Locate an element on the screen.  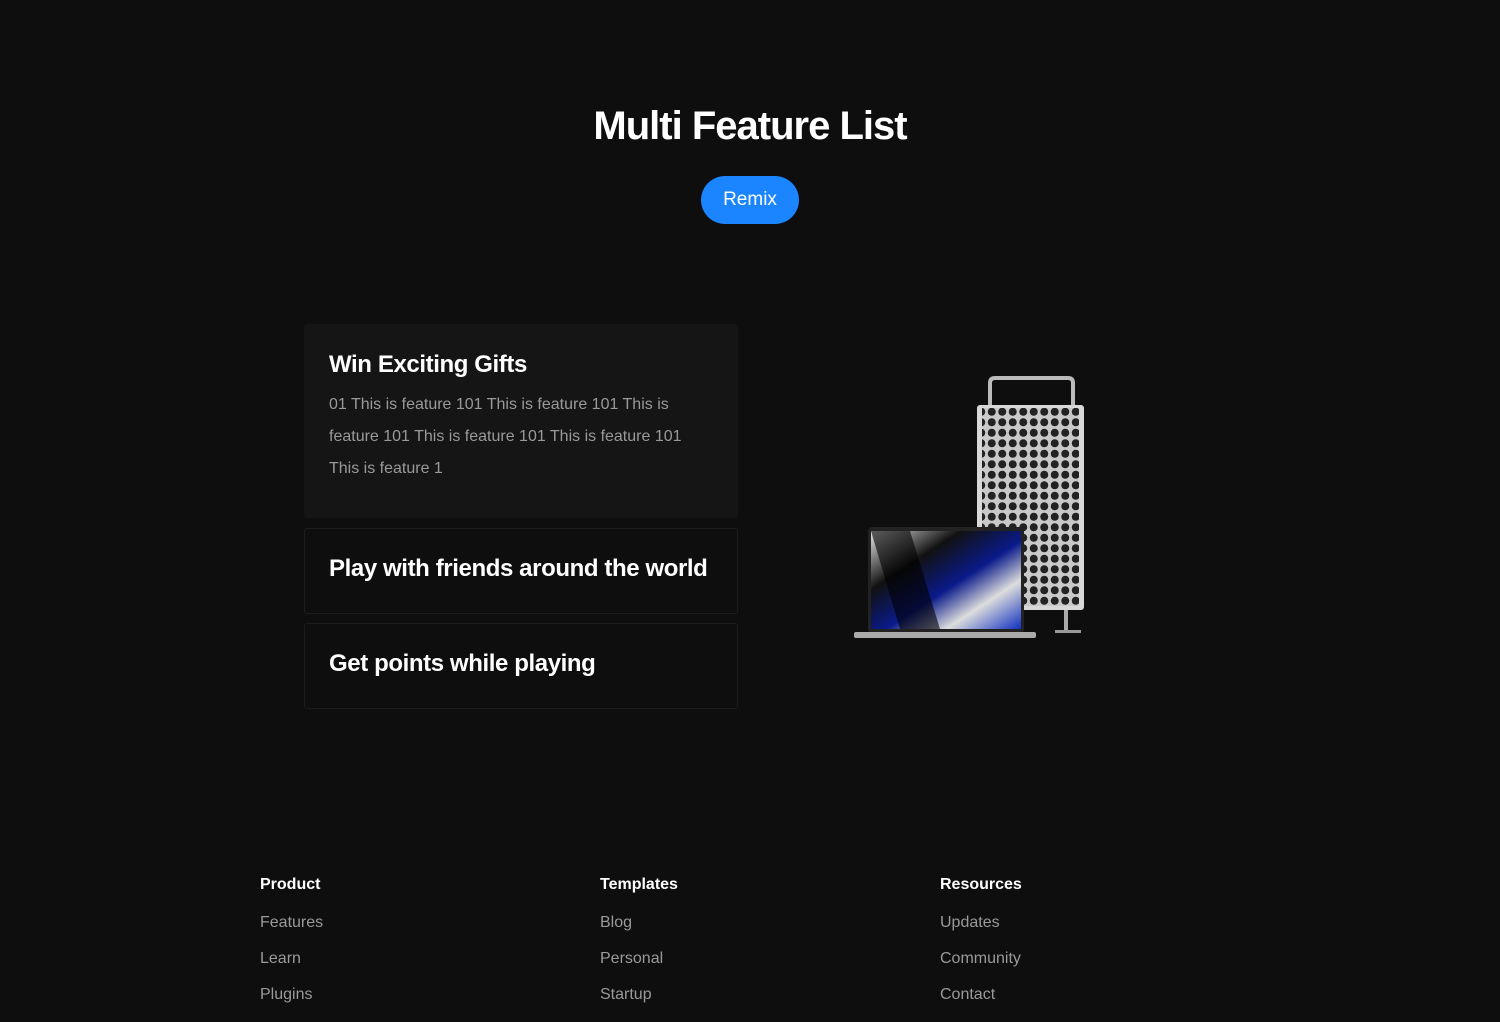
footer-link-personal: Personal is located at coordinates (639, 968).